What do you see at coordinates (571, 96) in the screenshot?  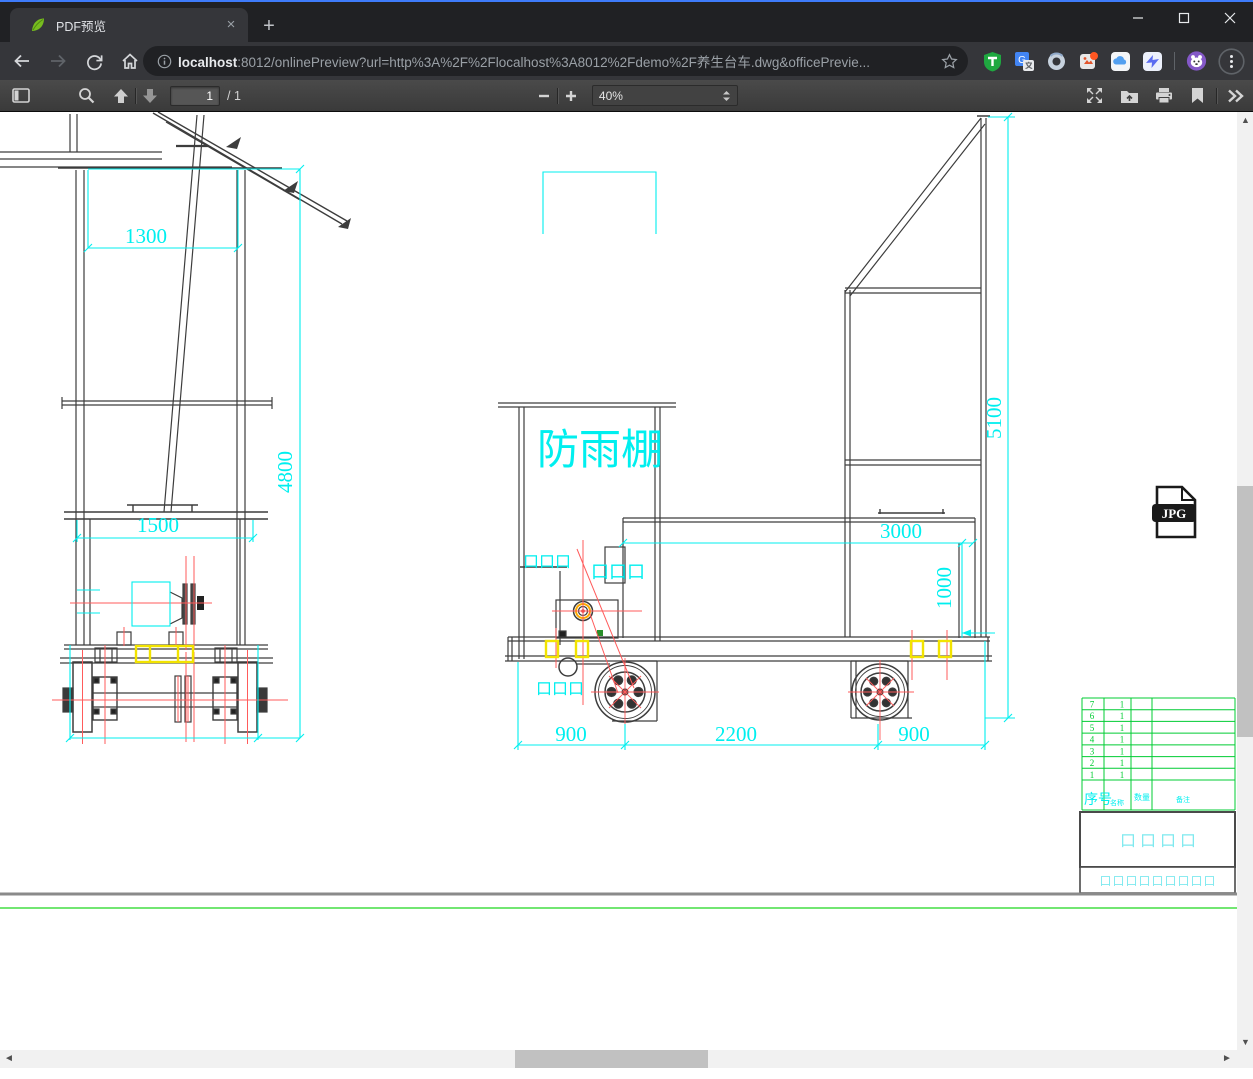 I see `zoom-in-button` at bounding box center [571, 96].